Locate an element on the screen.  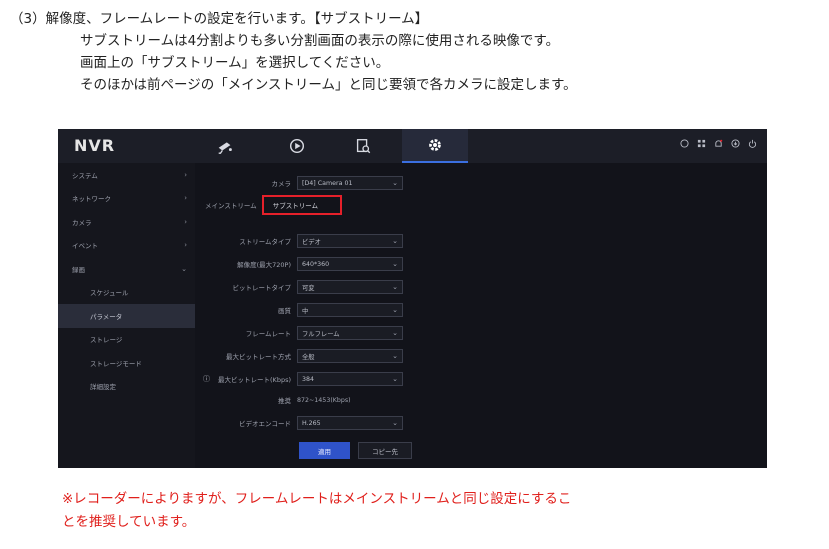
highlight-box is located at coordinates (302, 205).